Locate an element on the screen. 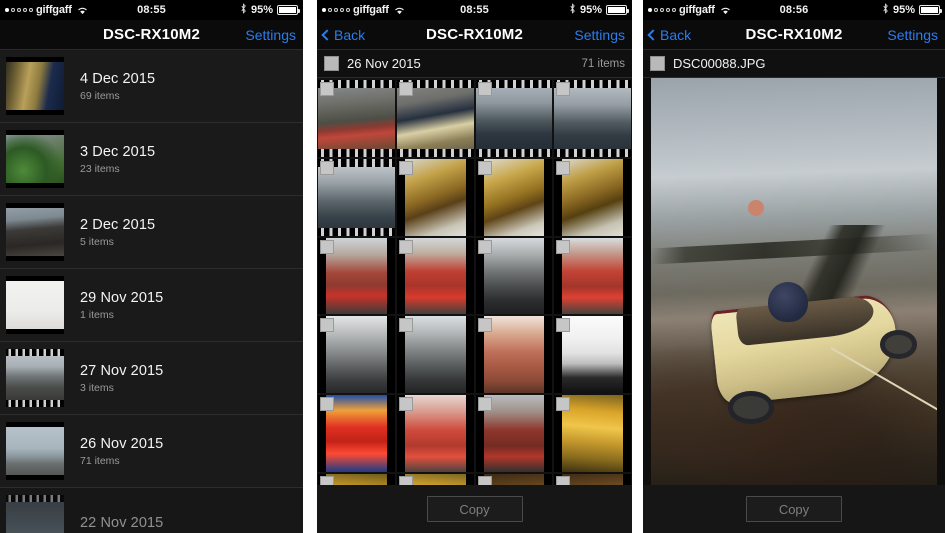  album-date: 27 Nov 2015 is located at coordinates (122, 370).